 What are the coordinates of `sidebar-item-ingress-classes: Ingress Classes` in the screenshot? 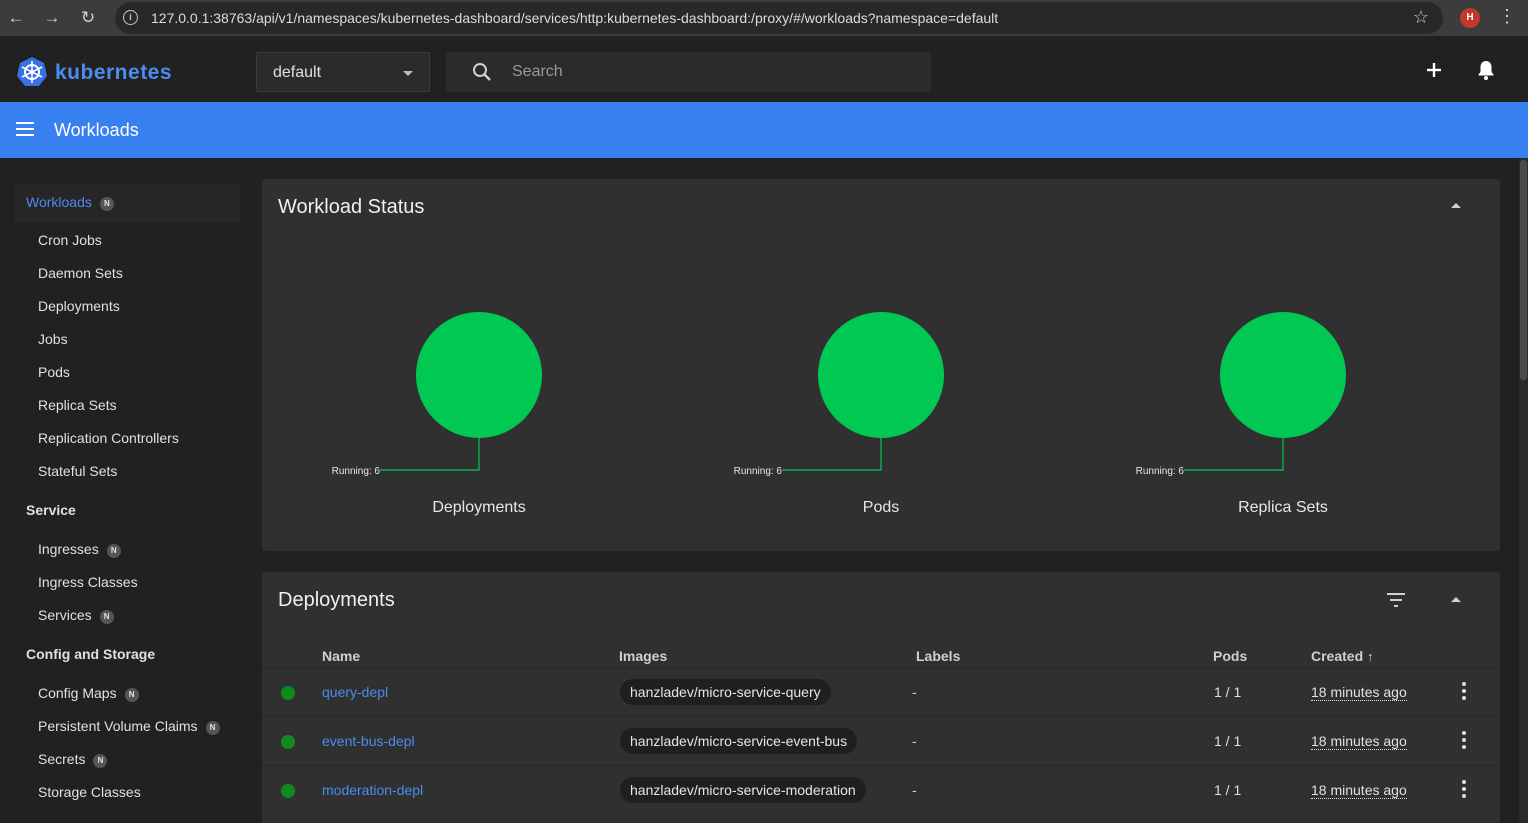 It's located at (127, 582).